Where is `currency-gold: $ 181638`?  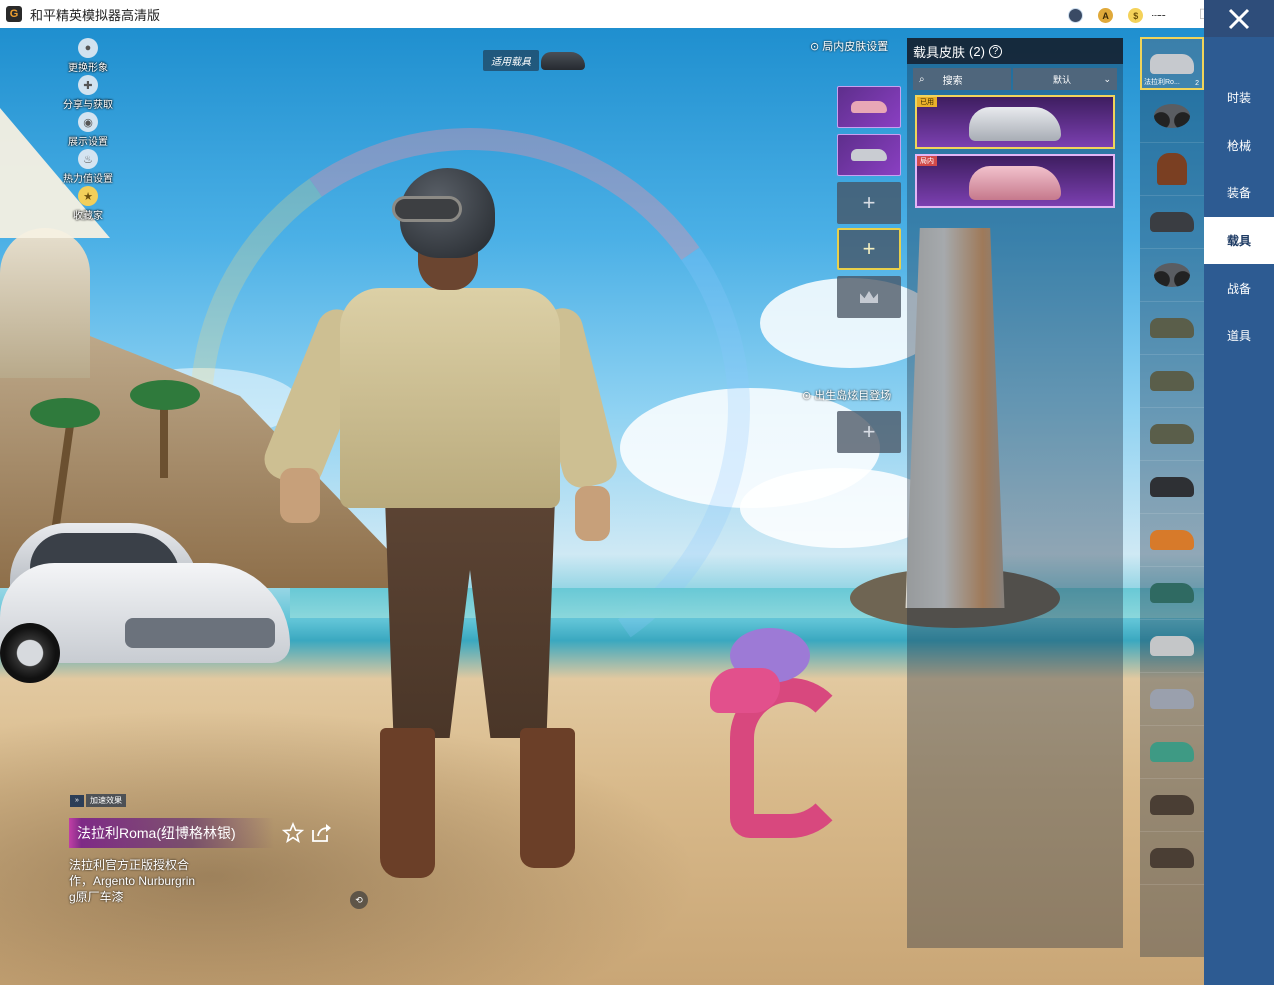 currency-gold: $ 181638 is located at coordinates (1155, 15).